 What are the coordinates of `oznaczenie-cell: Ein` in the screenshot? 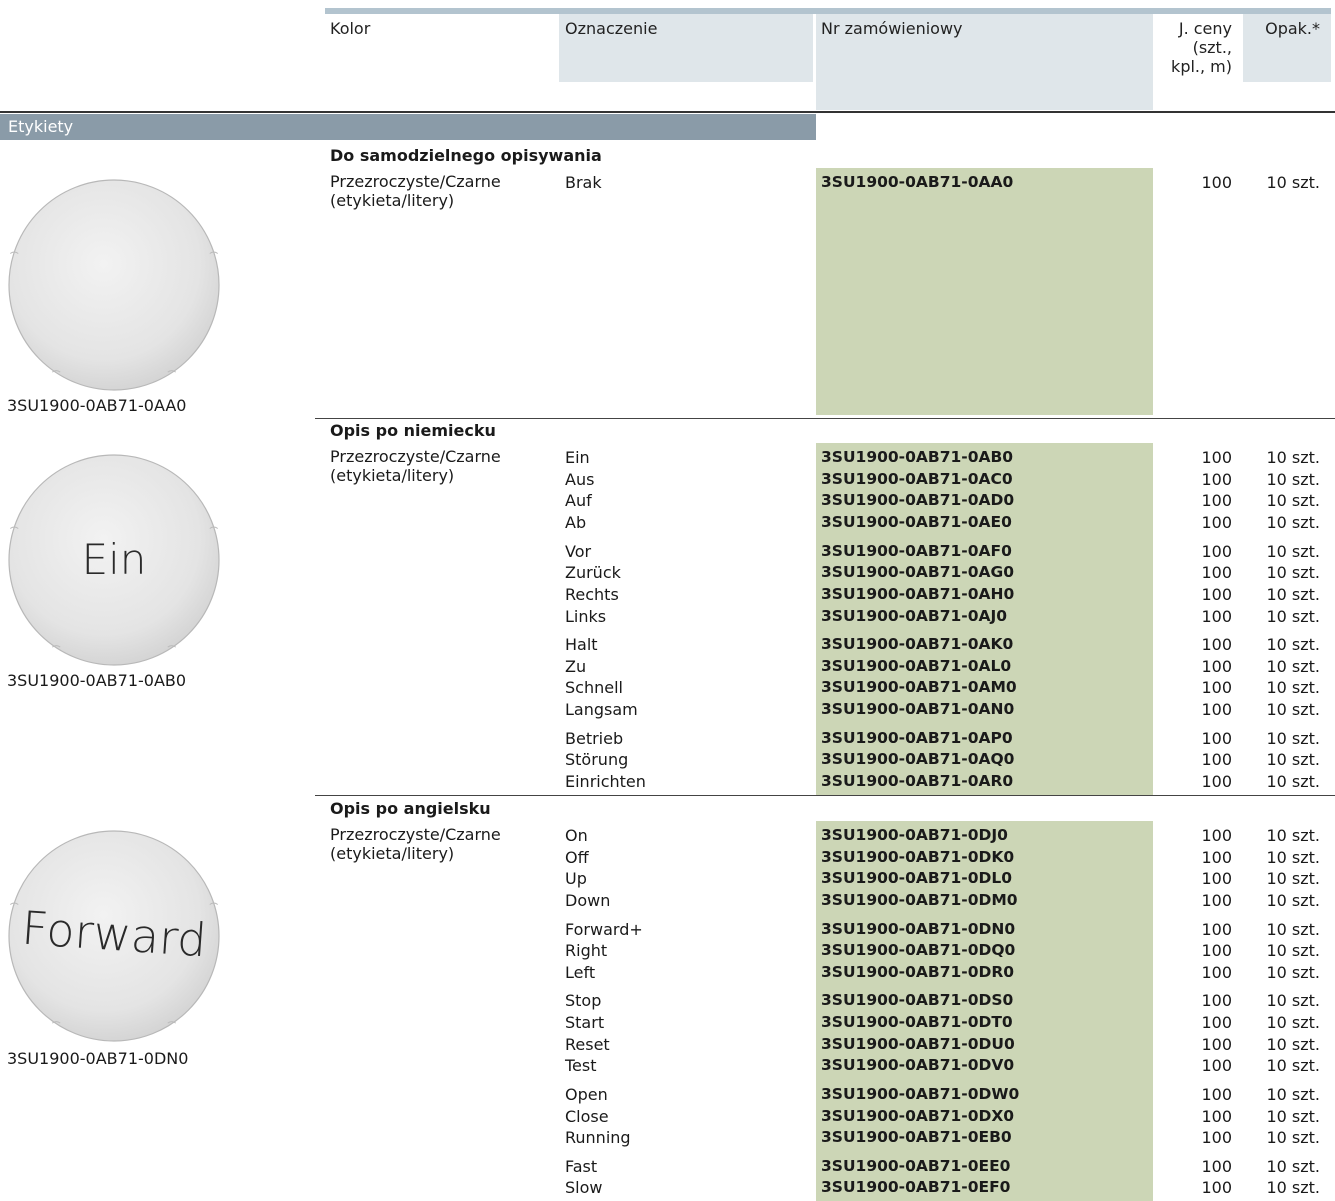 It's located at (577, 457).